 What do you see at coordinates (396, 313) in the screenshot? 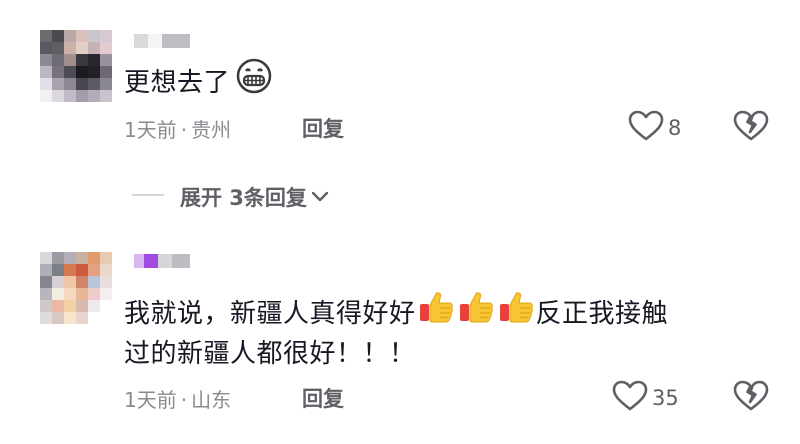
I see `comment-text-line-1: 我就说，新疆人真得好好 反正我接触` at bounding box center [396, 313].